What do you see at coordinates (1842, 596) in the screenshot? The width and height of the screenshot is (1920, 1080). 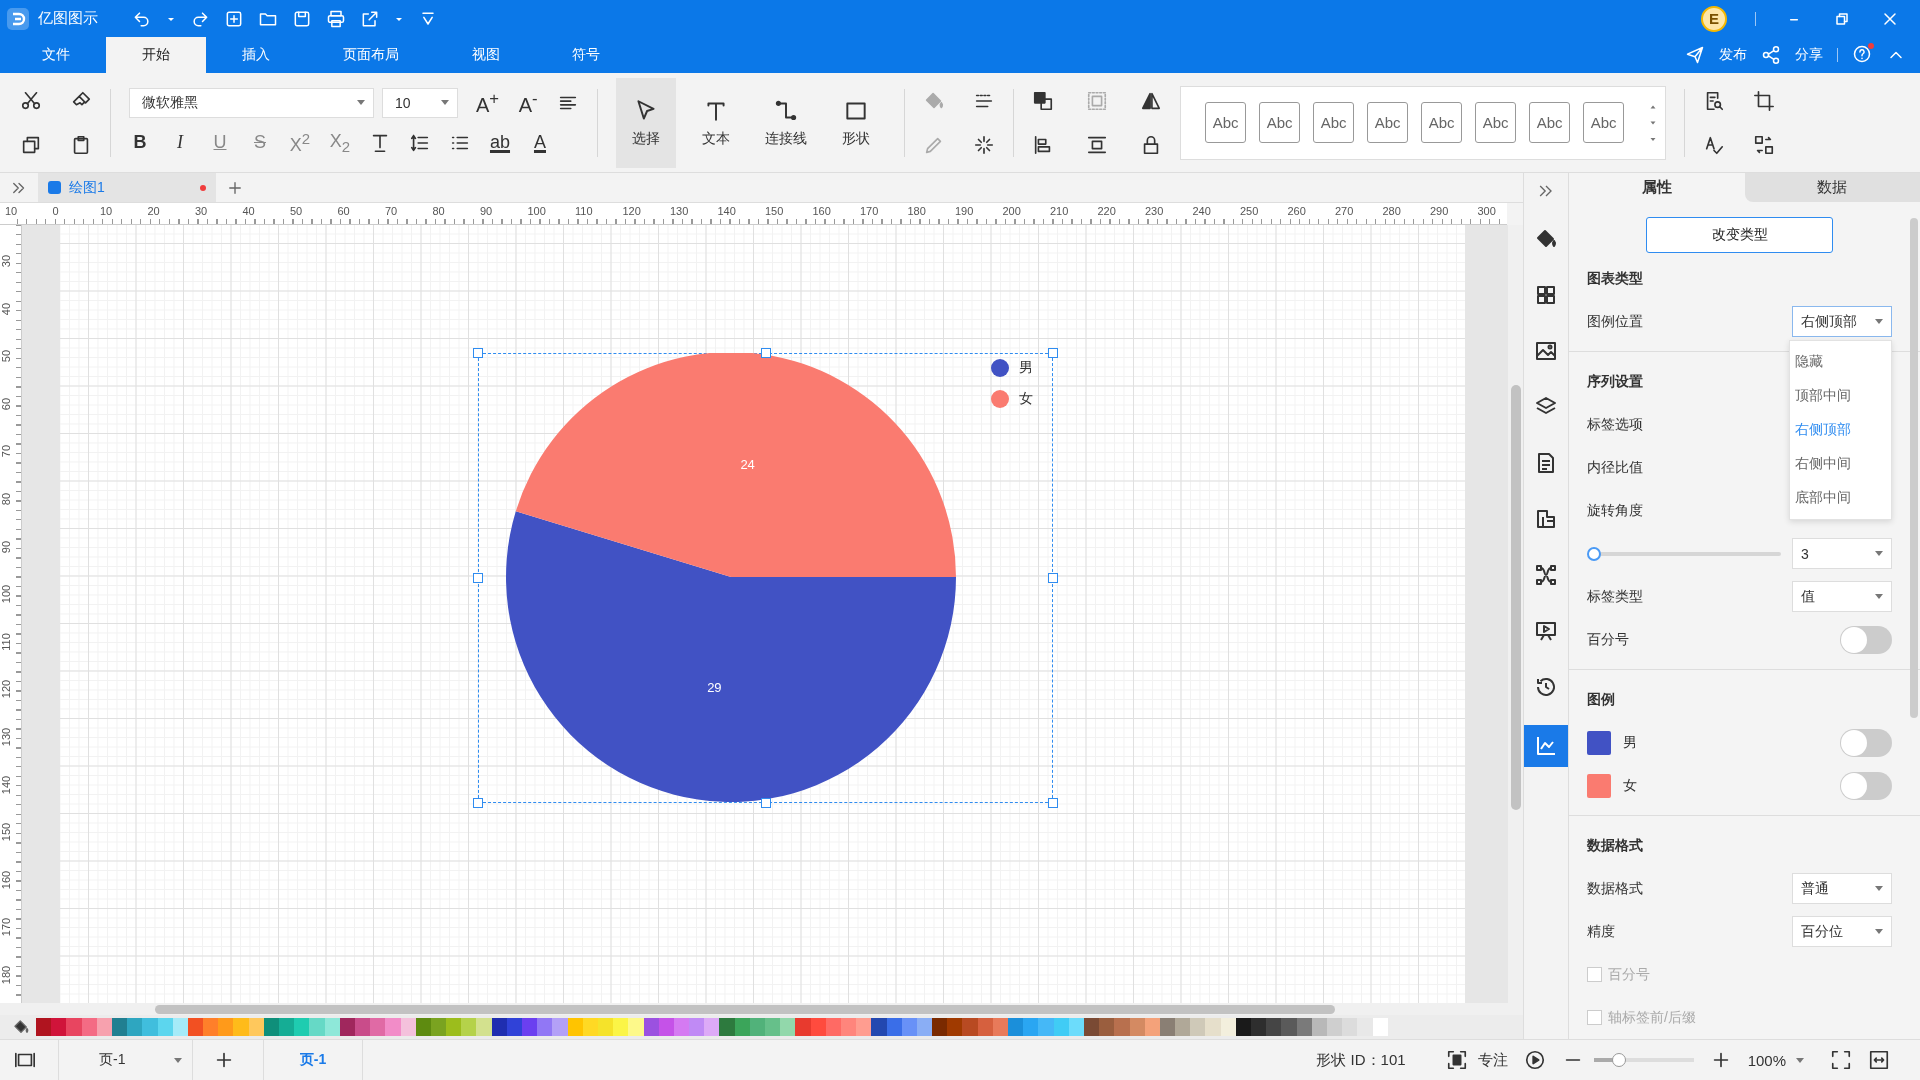 I see `label-type-dropdown: 值` at bounding box center [1842, 596].